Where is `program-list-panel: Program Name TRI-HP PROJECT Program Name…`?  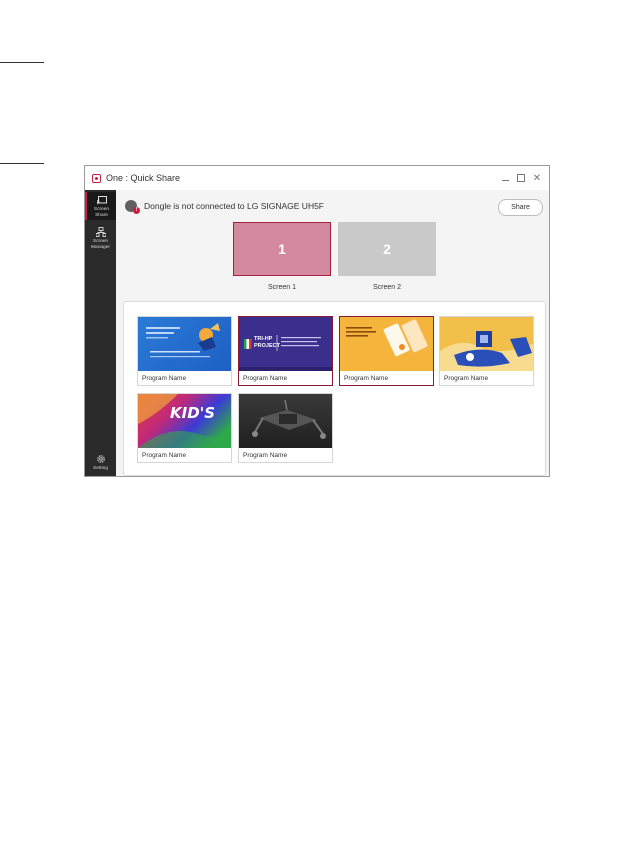 program-list-panel: Program Name TRI-HP PROJECT Program Name… is located at coordinates (334, 388).